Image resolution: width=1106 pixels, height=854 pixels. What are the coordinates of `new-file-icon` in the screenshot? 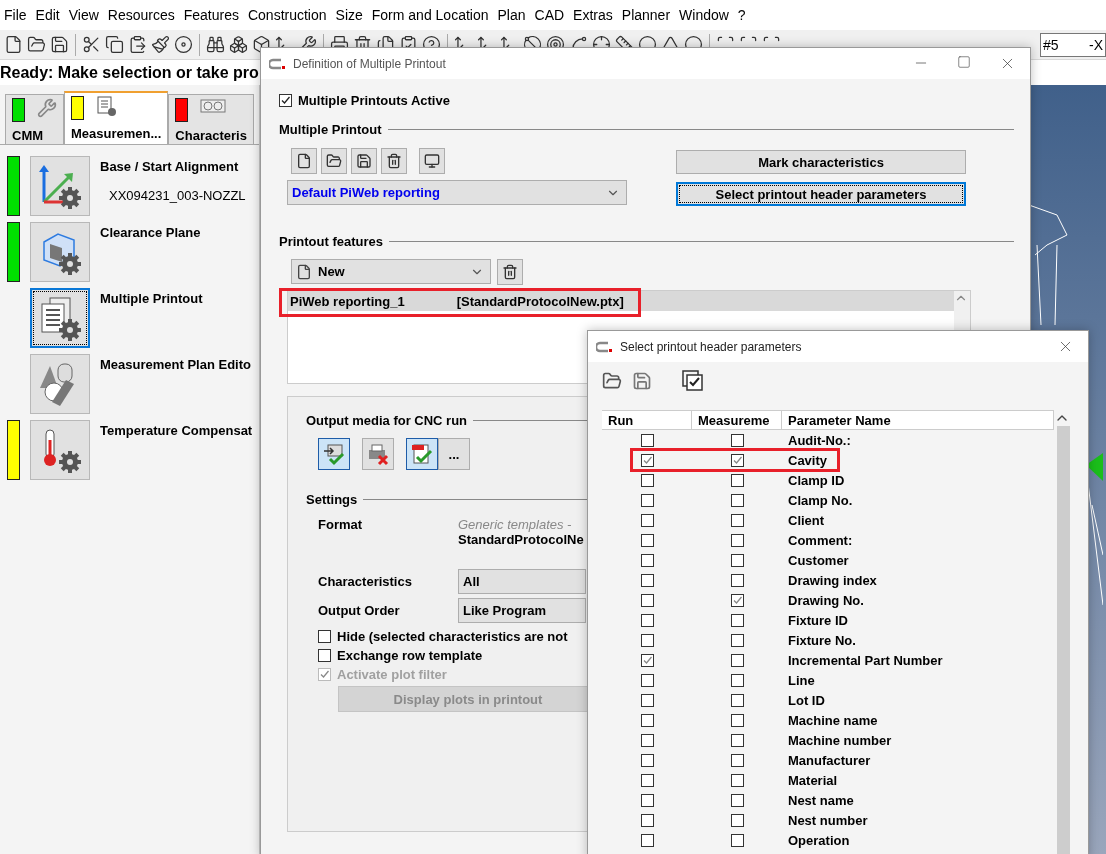 It's located at (13, 44).